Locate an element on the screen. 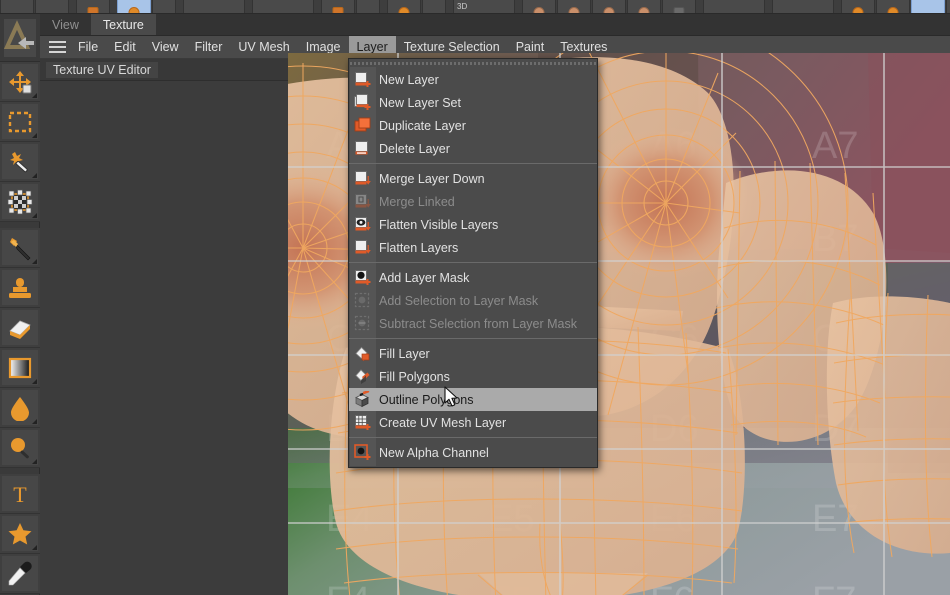 The width and height of the screenshot is (950, 595). bake-icon is located at coordinates (948, 6).